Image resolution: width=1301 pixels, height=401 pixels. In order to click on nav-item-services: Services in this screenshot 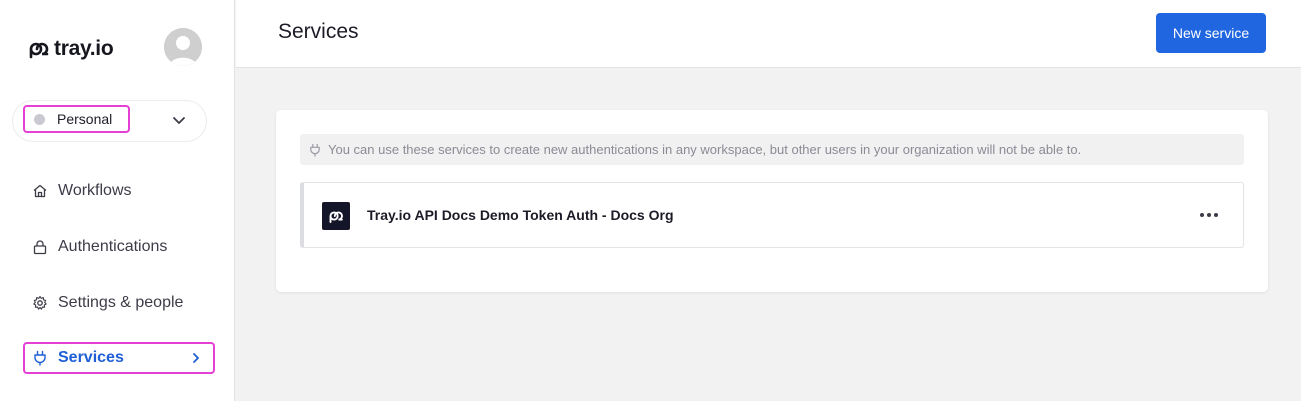, I will do `click(119, 358)`.